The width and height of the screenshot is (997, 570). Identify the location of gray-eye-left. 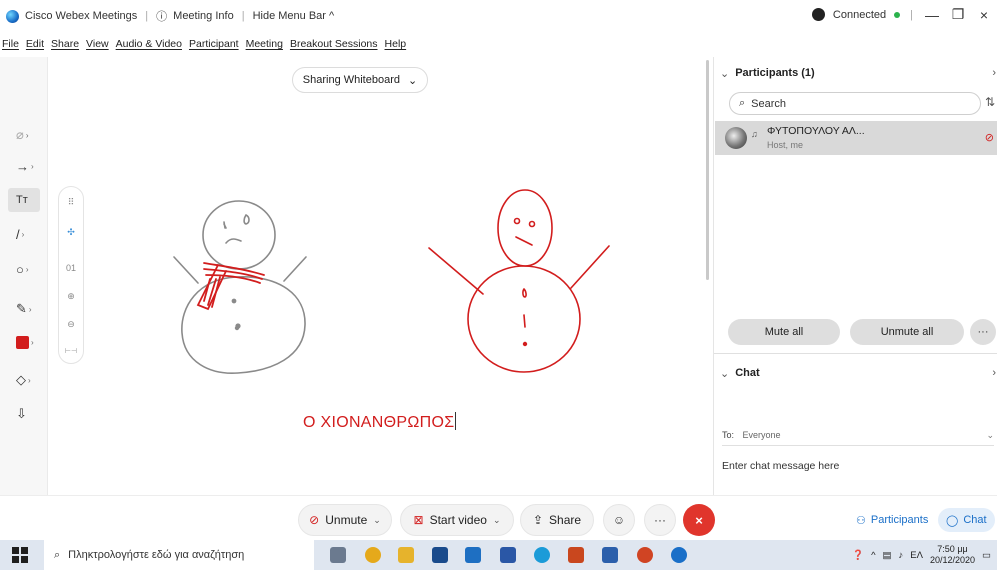
(225, 225).